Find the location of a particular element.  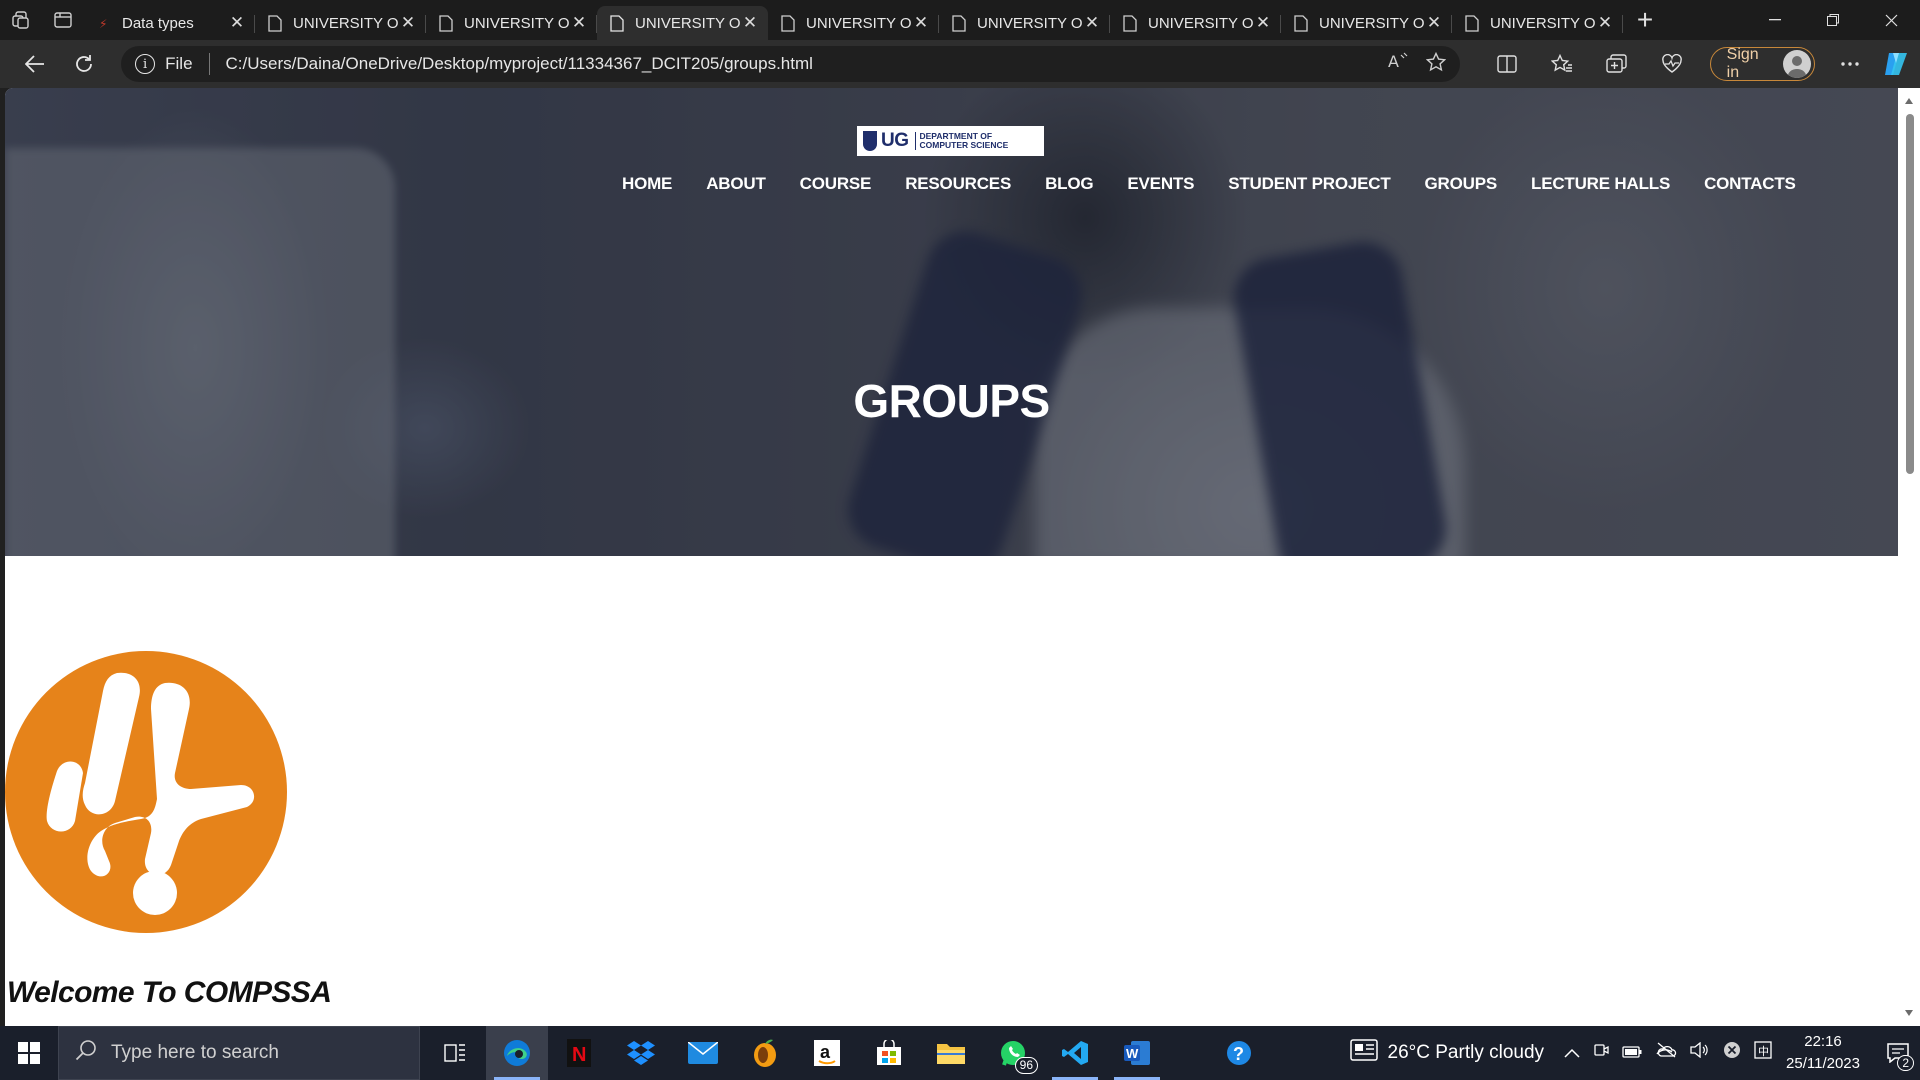

nav-course: COURSE is located at coordinates (836, 184).